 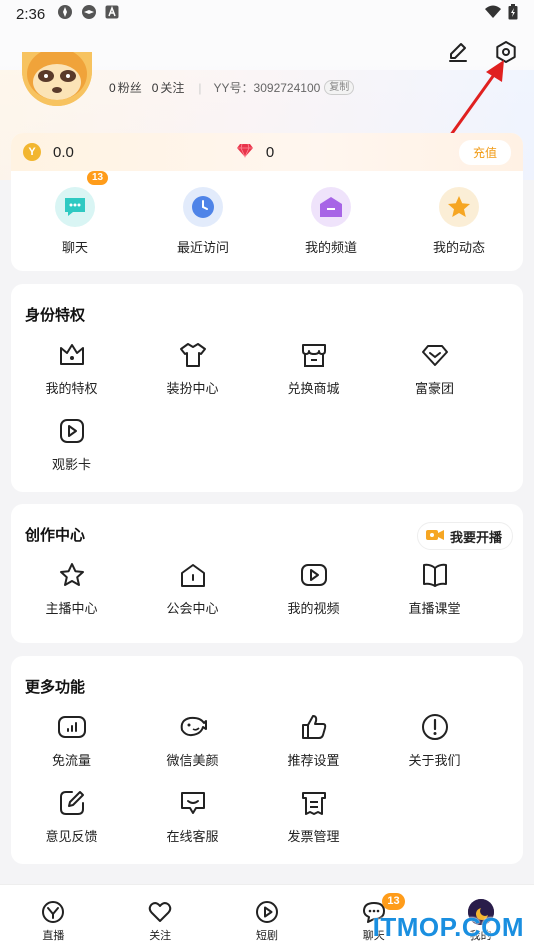 What do you see at coordinates (74, 247) in the screenshot?
I see `quick-item-label: 聊天` at bounding box center [74, 247].